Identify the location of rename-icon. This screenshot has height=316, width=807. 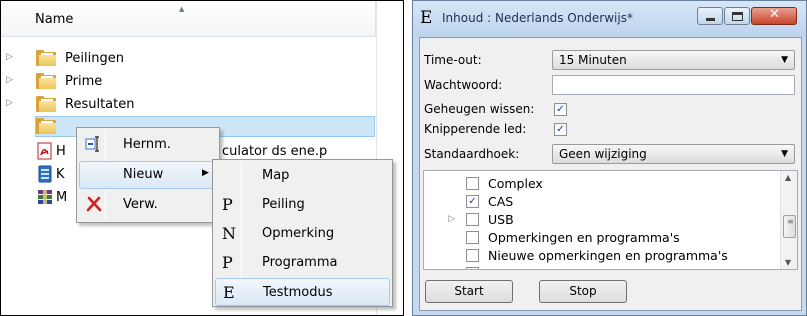
(92, 144).